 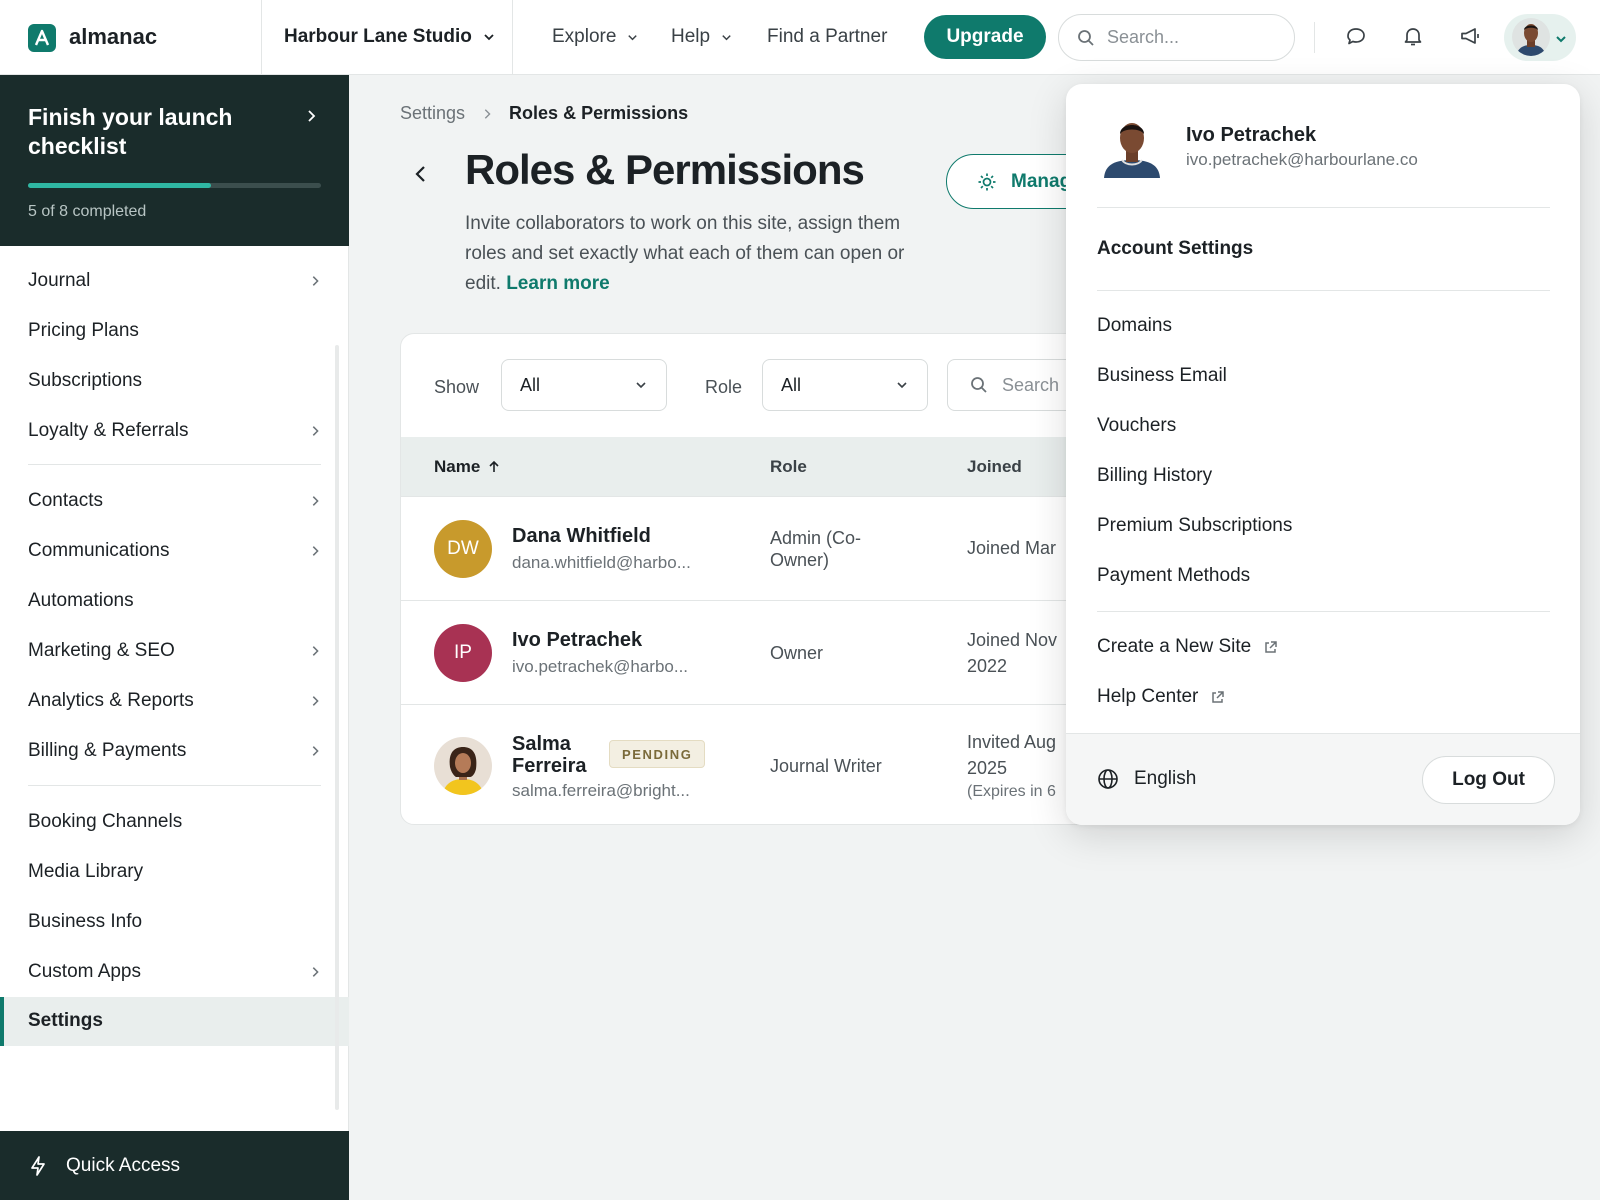 I want to click on sidebar-item-billing-payments: Billing & Payments, so click(x=174, y=751).